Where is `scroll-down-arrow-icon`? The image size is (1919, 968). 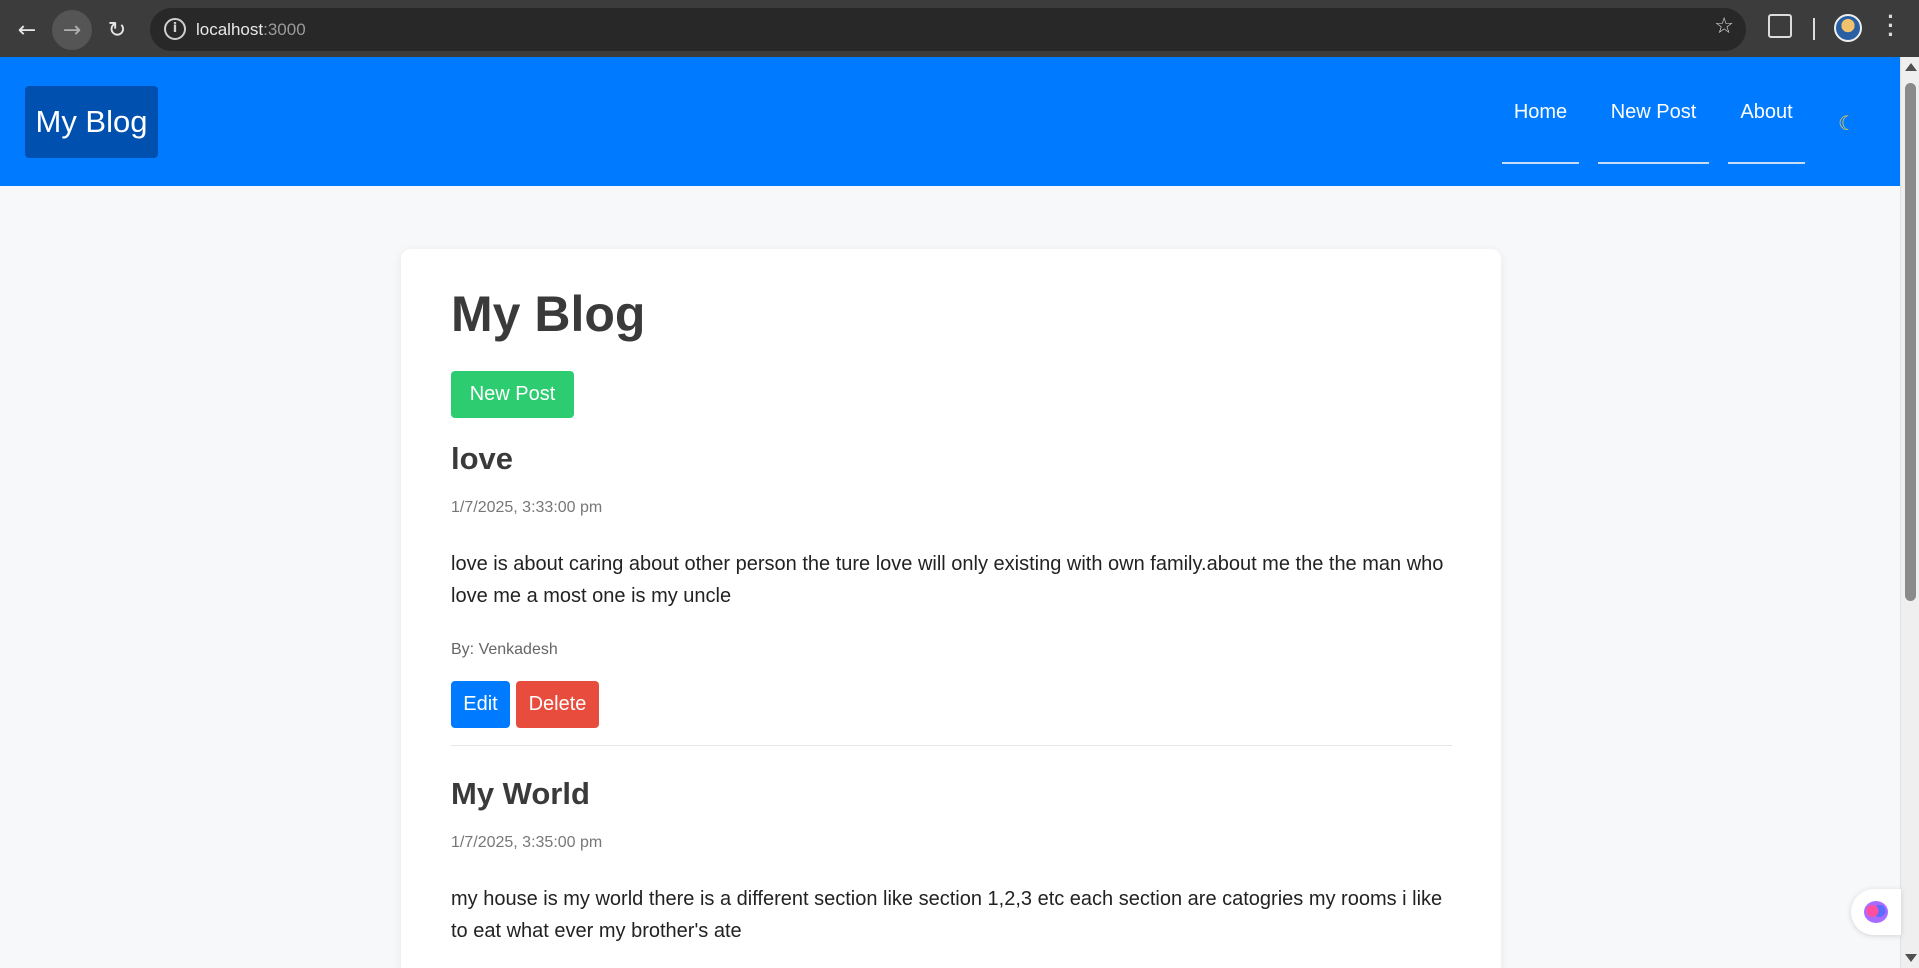 scroll-down-arrow-icon is located at coordinates (1911, 958).